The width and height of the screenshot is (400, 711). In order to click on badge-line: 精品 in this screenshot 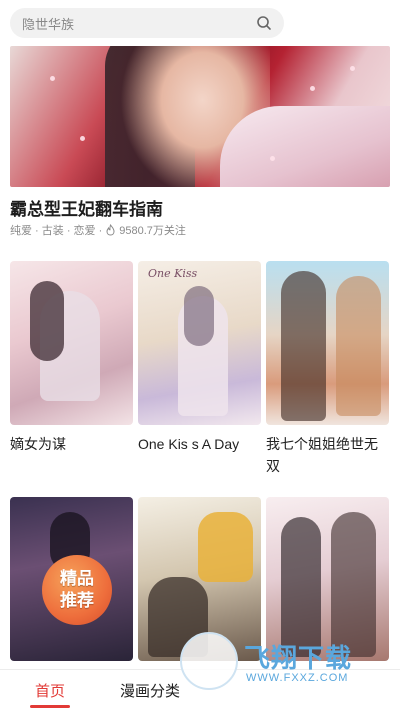, I will do `click(77, 578)`.